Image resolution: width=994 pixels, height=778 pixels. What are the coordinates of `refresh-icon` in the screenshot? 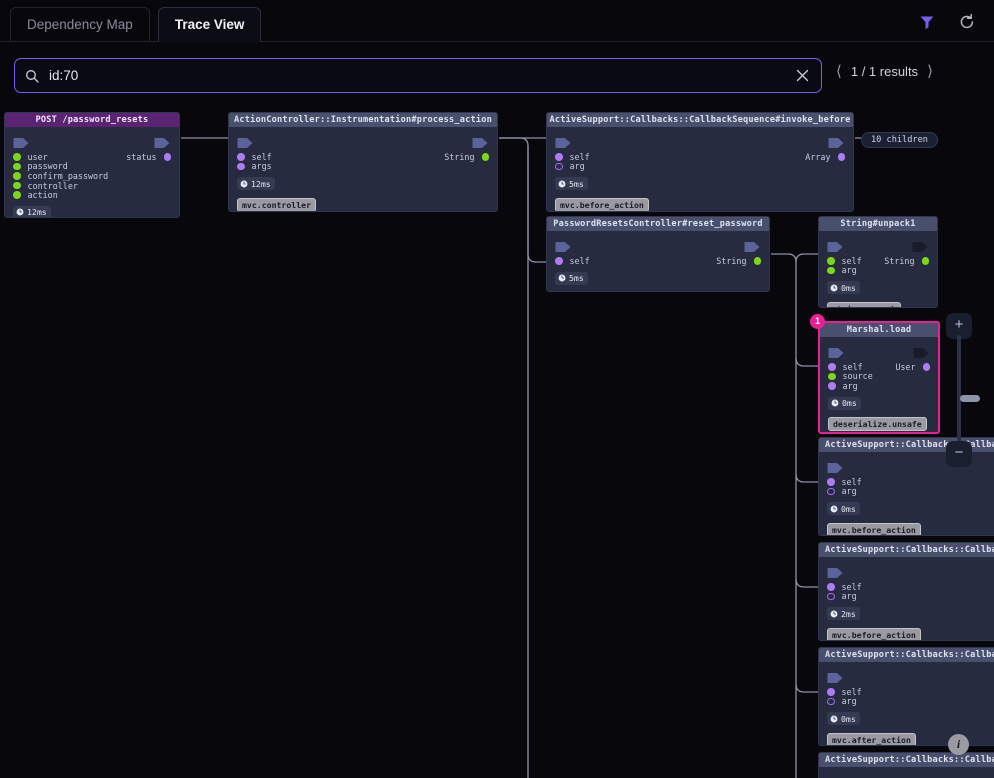 It's located at (967, 22).